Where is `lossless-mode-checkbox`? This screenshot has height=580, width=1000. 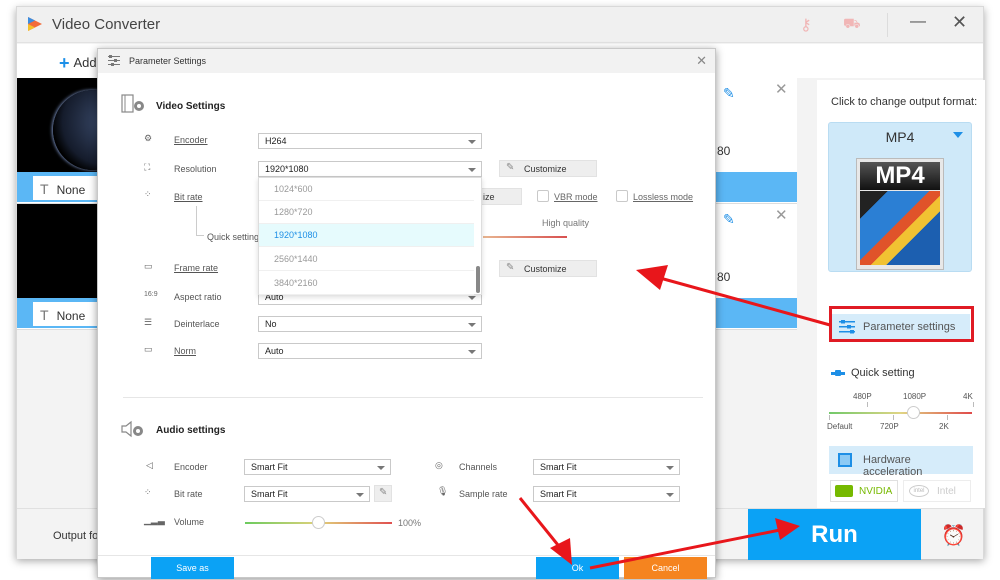
lossless-mode-checkbox is located at coordinates (622, 196).